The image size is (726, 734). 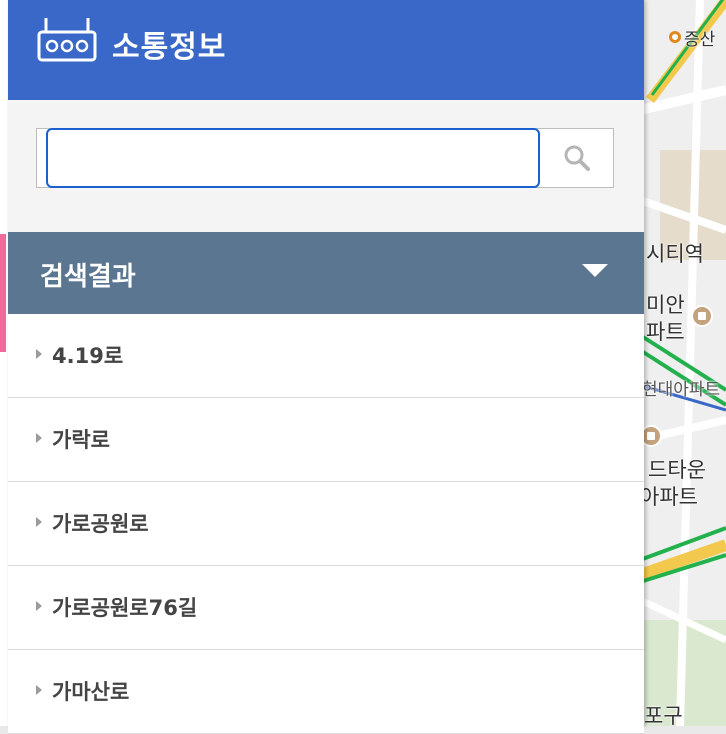 I want to click on list-item: 가마산로, so click(x=326, y=692).